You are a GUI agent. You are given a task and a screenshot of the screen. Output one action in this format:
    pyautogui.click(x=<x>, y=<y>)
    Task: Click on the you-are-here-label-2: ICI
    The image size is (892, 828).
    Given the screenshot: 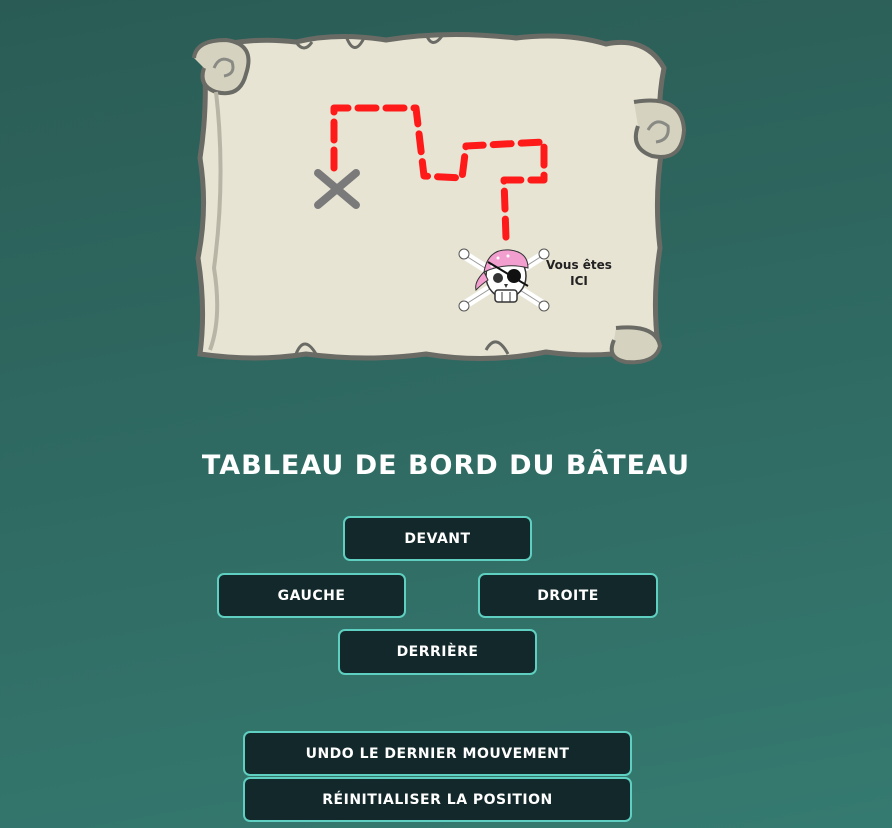 What is the action you would take?
    pyautogui.click(x=579, y=281)
    